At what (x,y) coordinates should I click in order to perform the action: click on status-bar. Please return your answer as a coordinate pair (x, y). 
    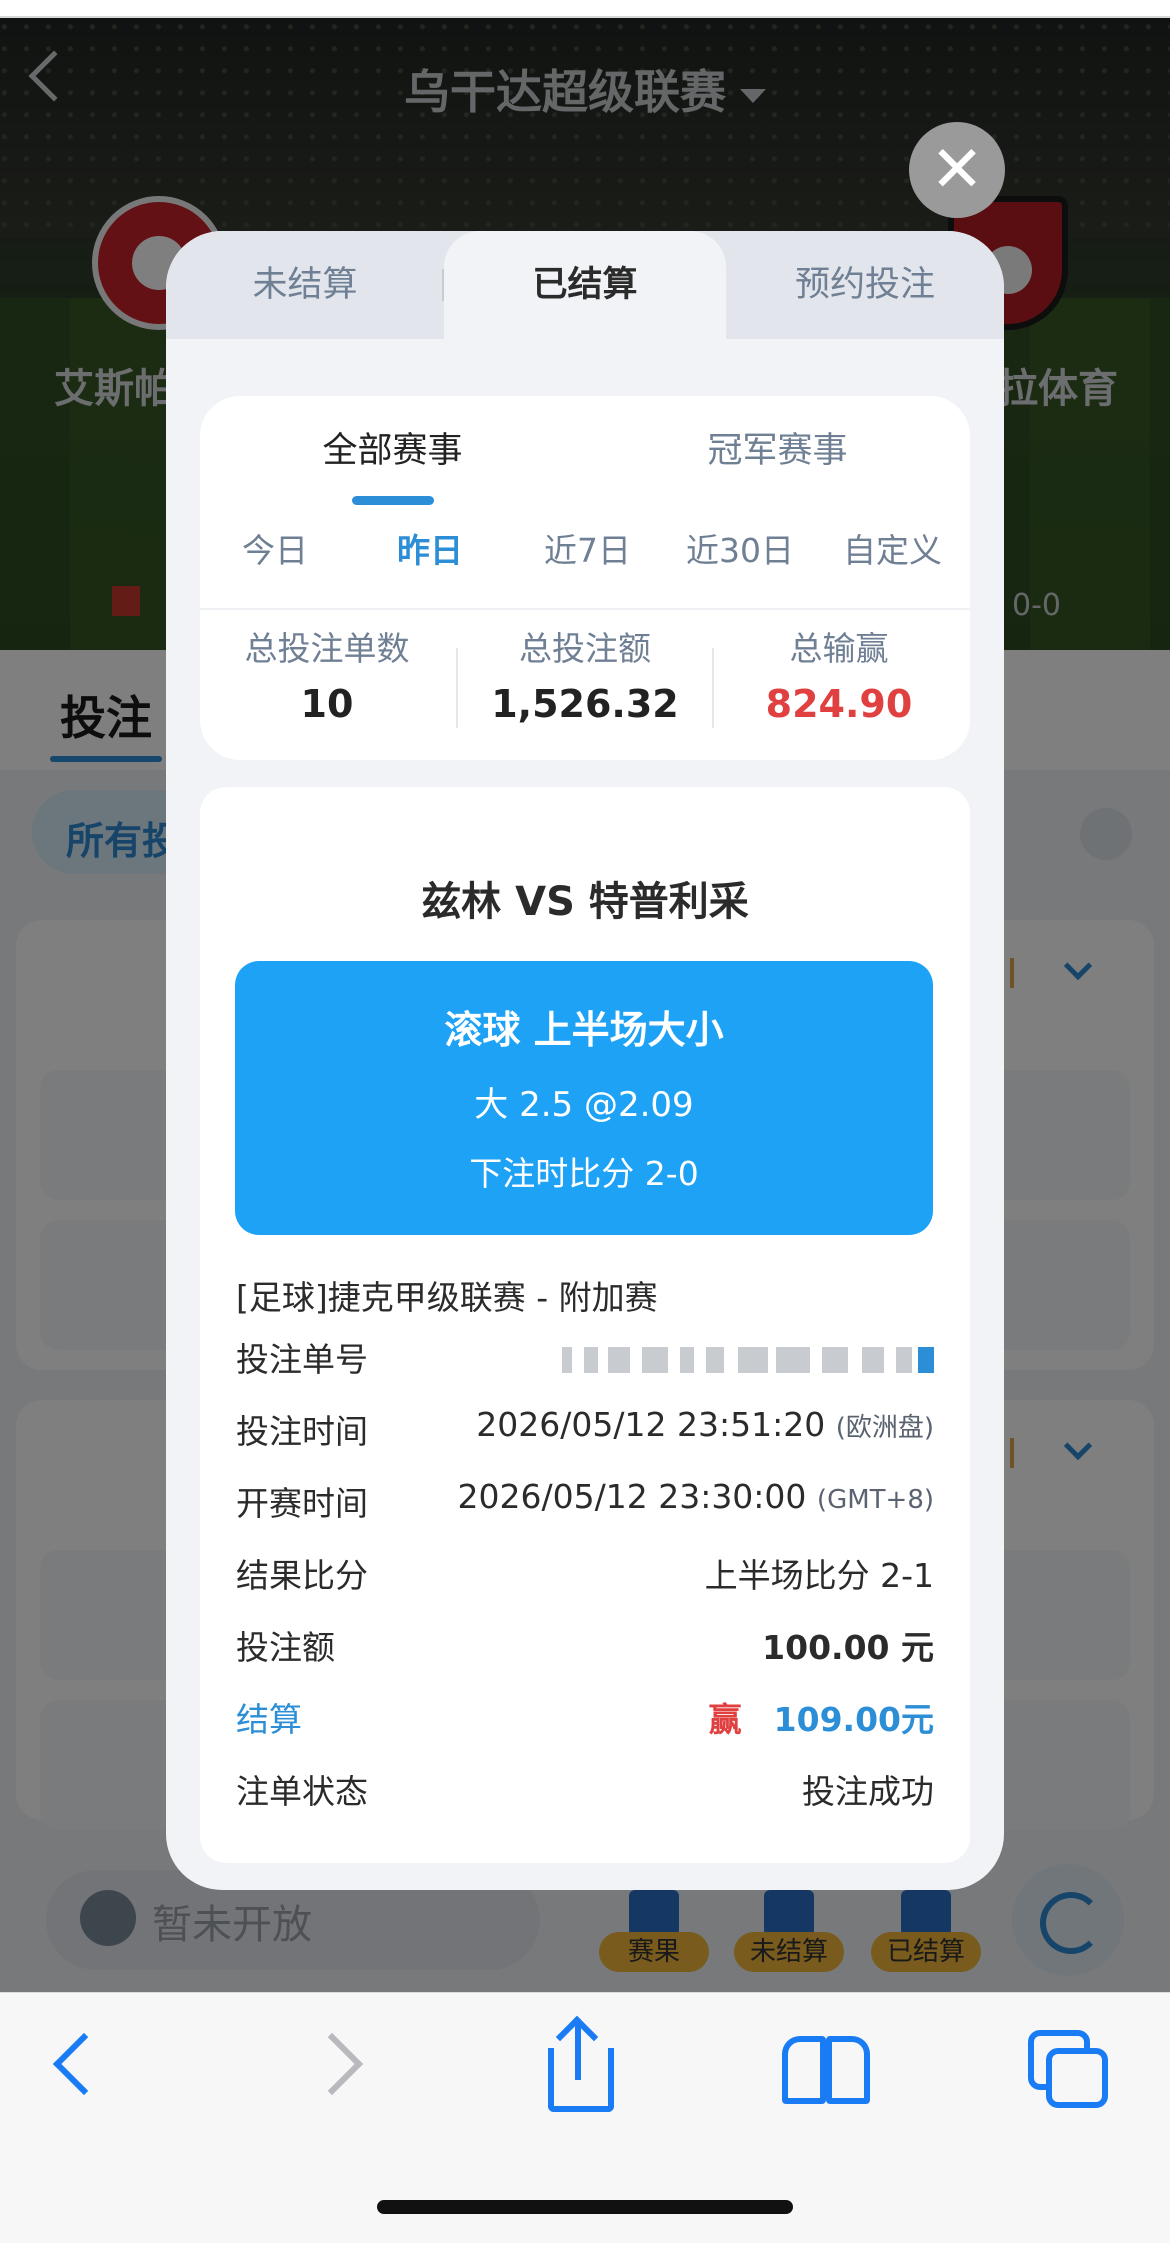
    Looking at the image, I should click on (585, 9).